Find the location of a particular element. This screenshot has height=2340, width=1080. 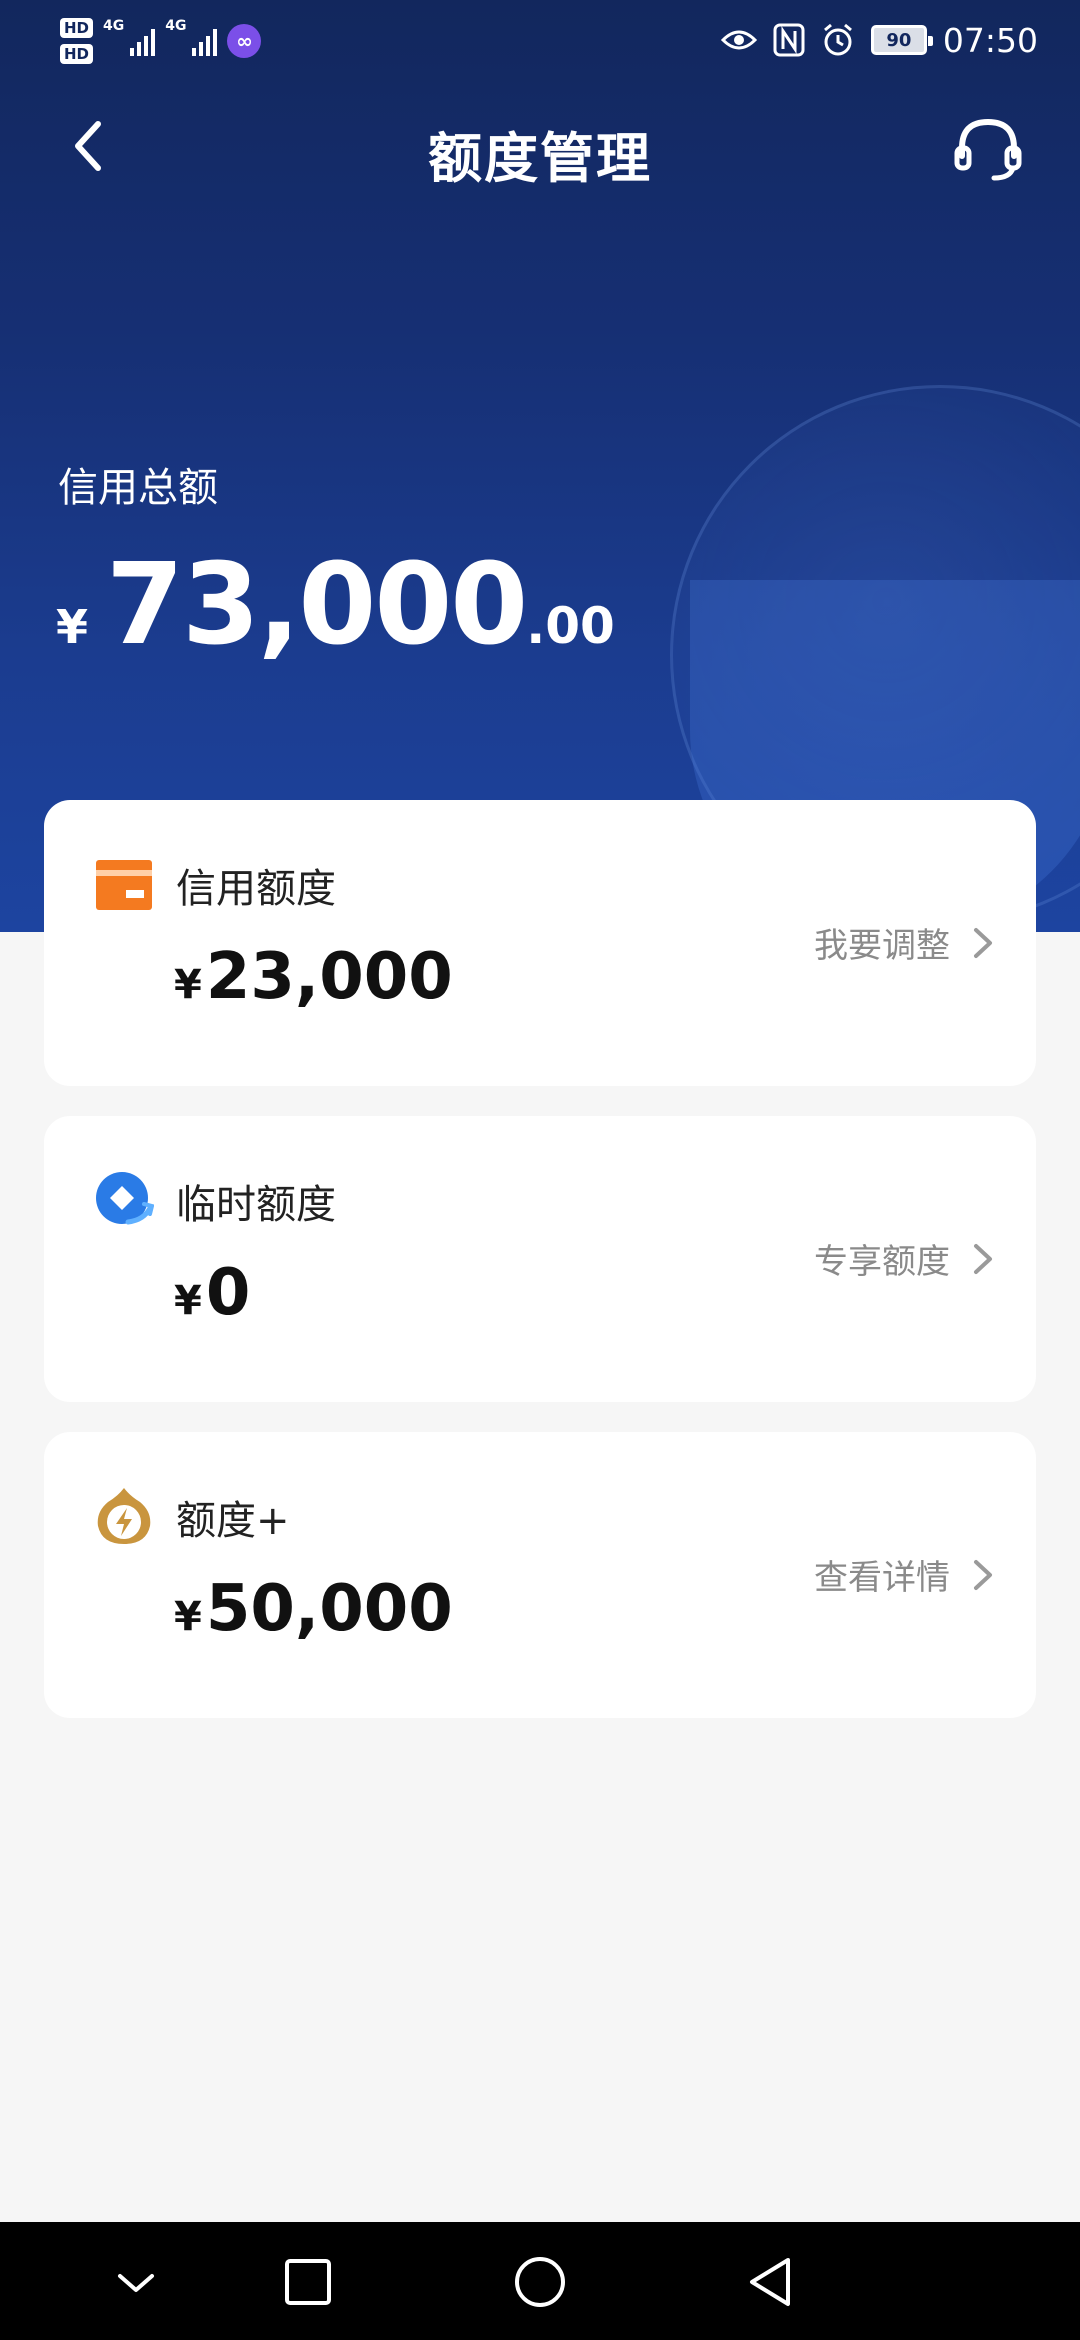

card-icon is located at coordinates (124, 885).